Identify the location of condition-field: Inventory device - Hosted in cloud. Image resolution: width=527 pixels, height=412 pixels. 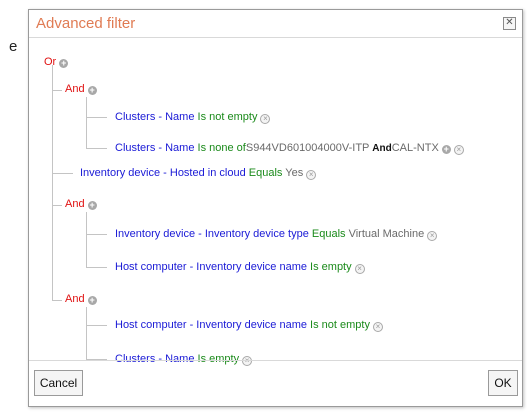
(163, 173).